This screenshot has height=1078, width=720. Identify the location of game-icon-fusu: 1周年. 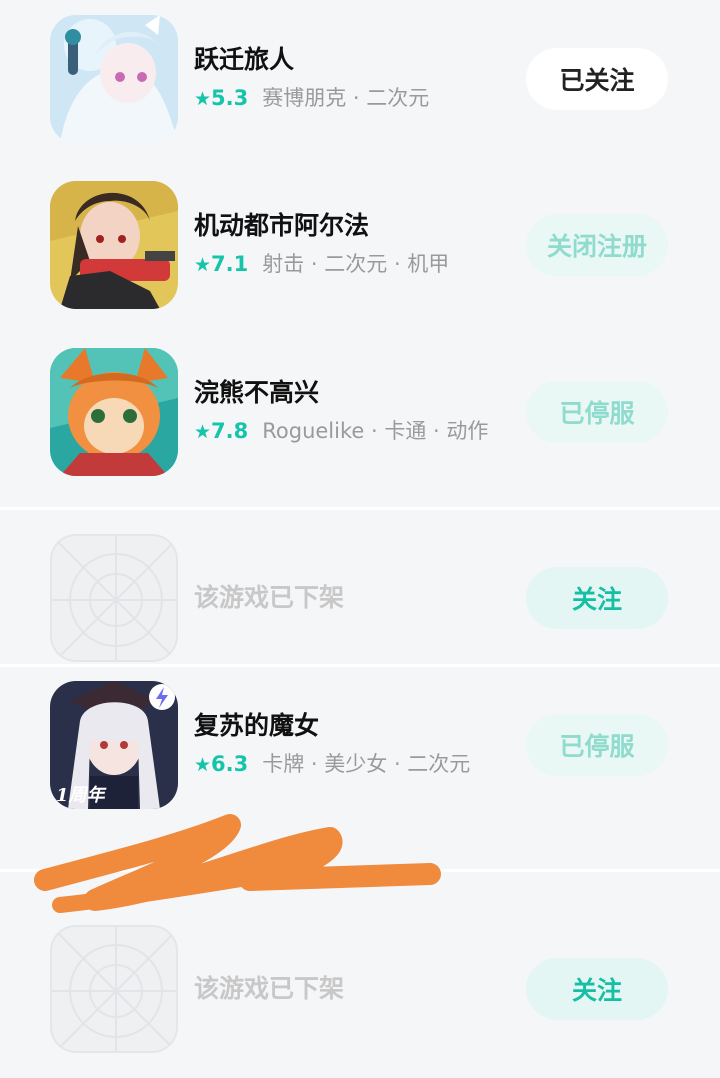
(114, 745).